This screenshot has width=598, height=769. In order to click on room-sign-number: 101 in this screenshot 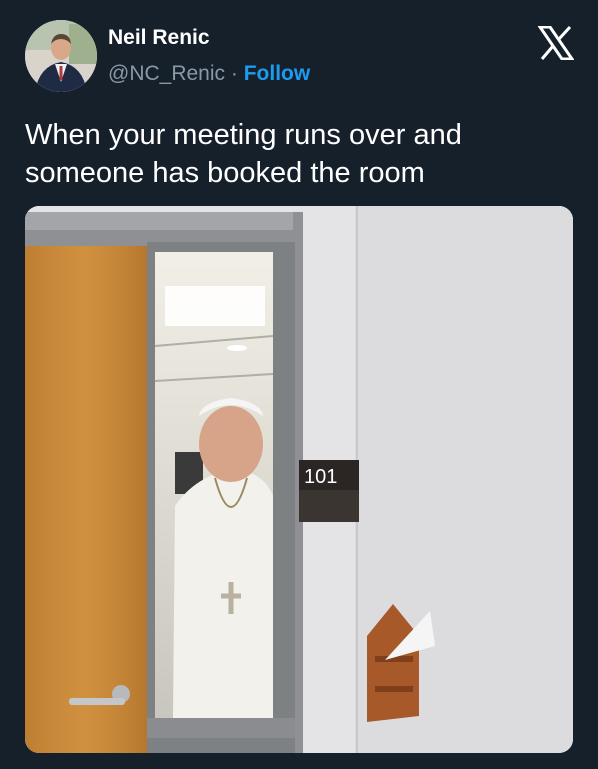, I will do `click(320, 477)`.